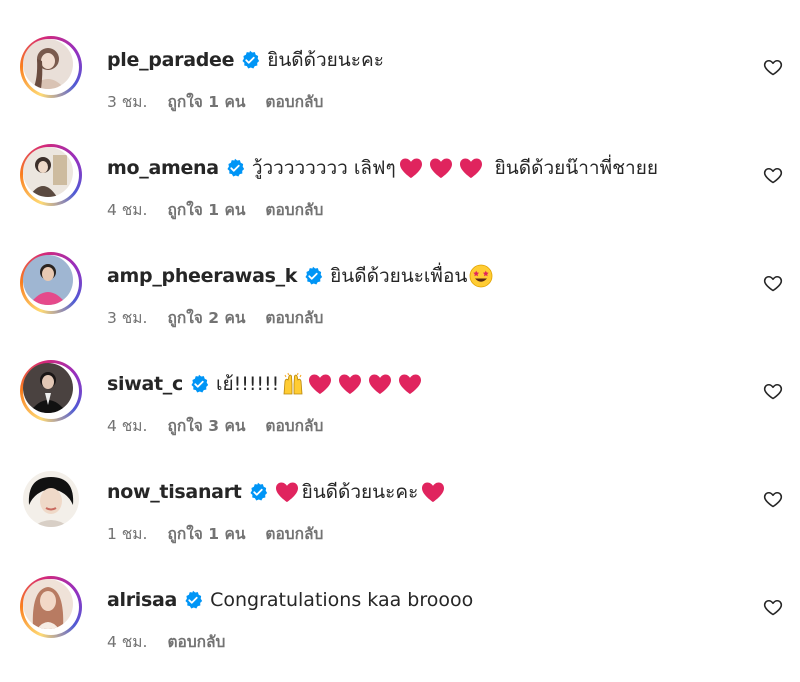  Describe the element at coordinates (166, 641) in the screenshot. I see `comment-meta: 4 ชม. ตอบกลับ` at that location.